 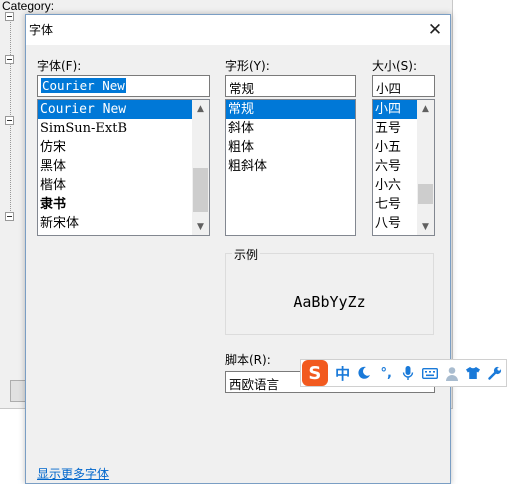 I want to click on list-item: 楷体, so click(x=123, y=185).